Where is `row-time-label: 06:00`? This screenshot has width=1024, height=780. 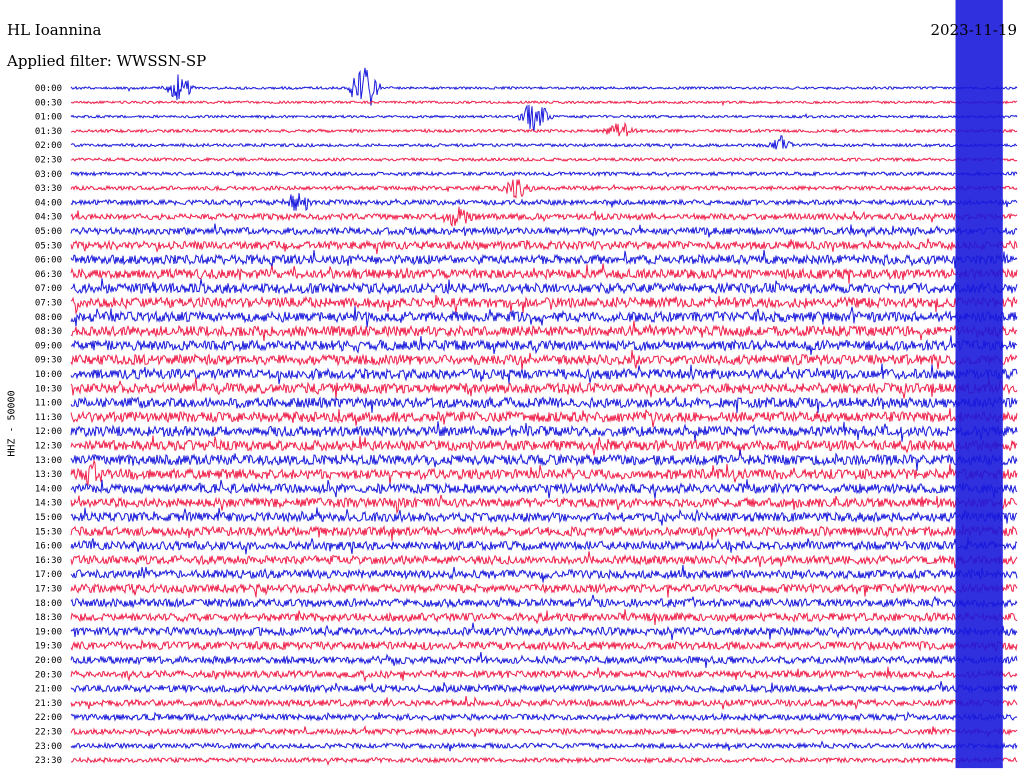
row-time-label: 06:00 is located at coordinates (48, 261).